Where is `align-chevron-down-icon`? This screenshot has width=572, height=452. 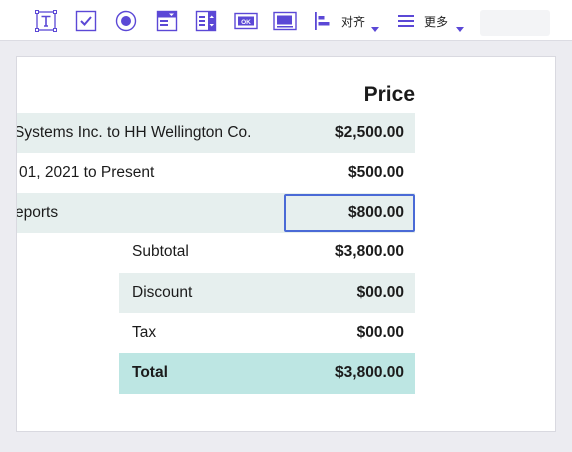 align-chevron-down-icon is located at coordinates (375, 30).